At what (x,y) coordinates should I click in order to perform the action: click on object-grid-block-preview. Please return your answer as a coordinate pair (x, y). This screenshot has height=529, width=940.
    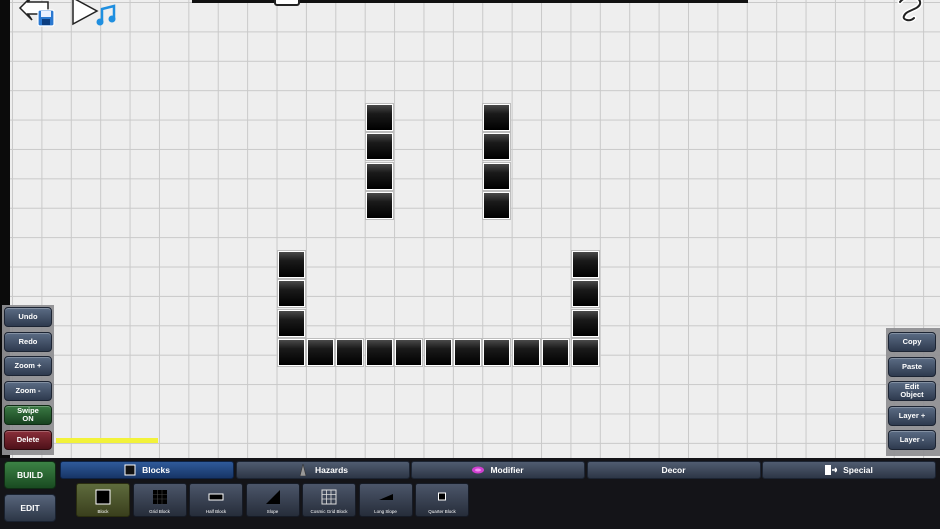
    Looking at the image, I should click on (160, 497).